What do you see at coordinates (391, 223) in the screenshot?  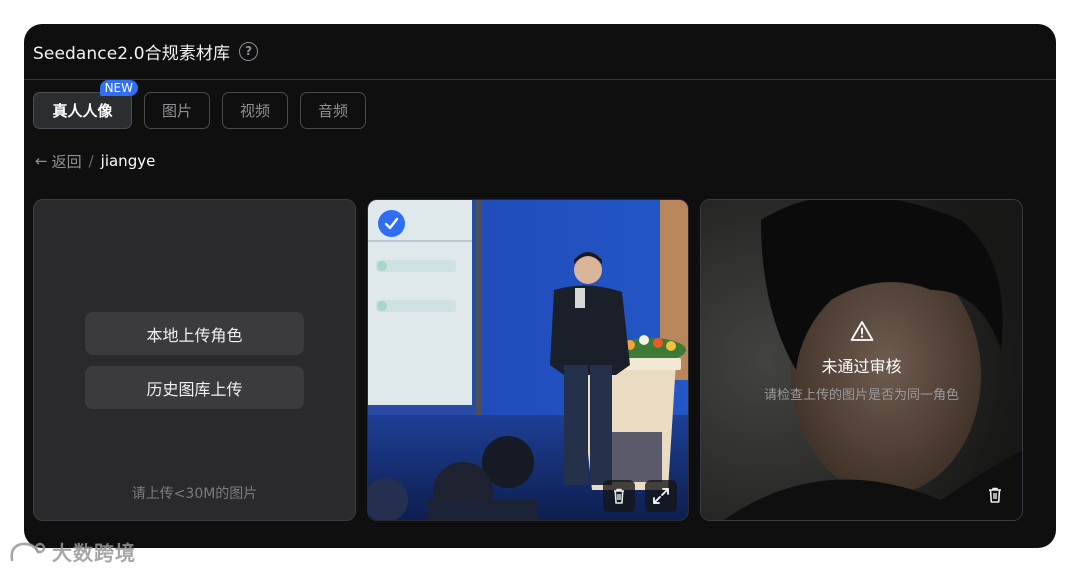 I see `selected-check-icon` at bounding box center [391, 223].